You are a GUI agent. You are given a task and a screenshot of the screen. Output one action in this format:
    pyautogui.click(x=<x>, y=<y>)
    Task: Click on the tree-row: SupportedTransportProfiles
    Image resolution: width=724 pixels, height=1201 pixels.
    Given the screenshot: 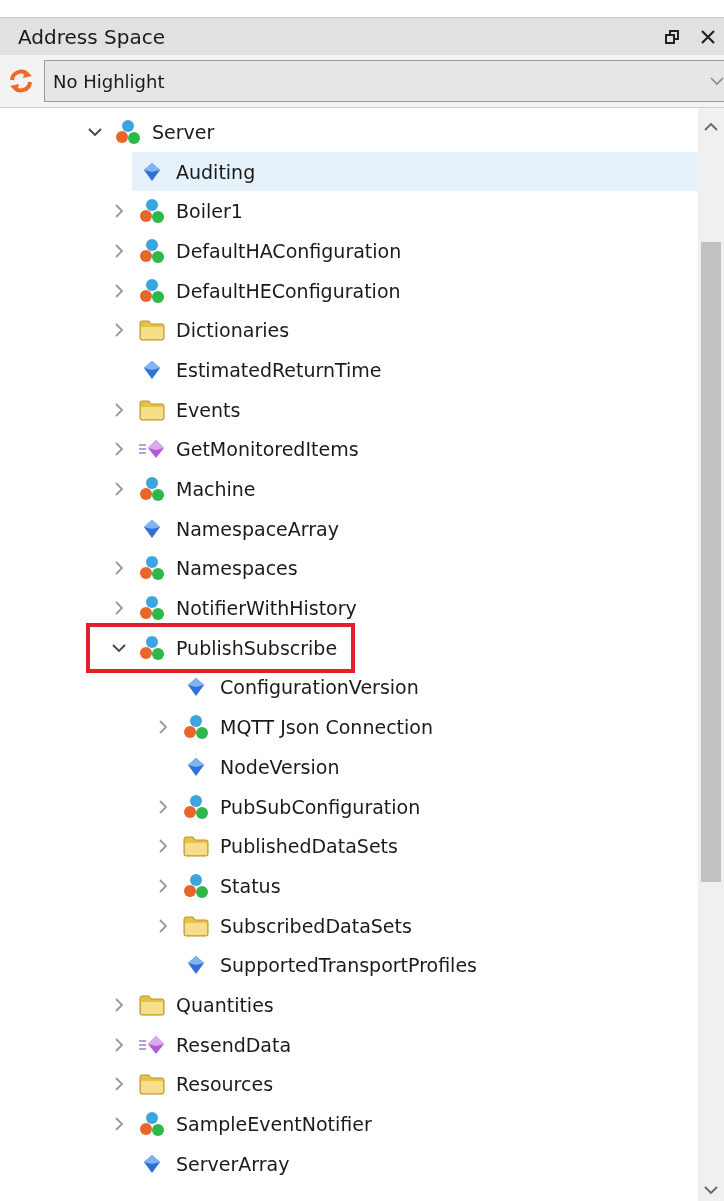 What is the action you would take?
    pyautogui.click(x=349, y=965)
    